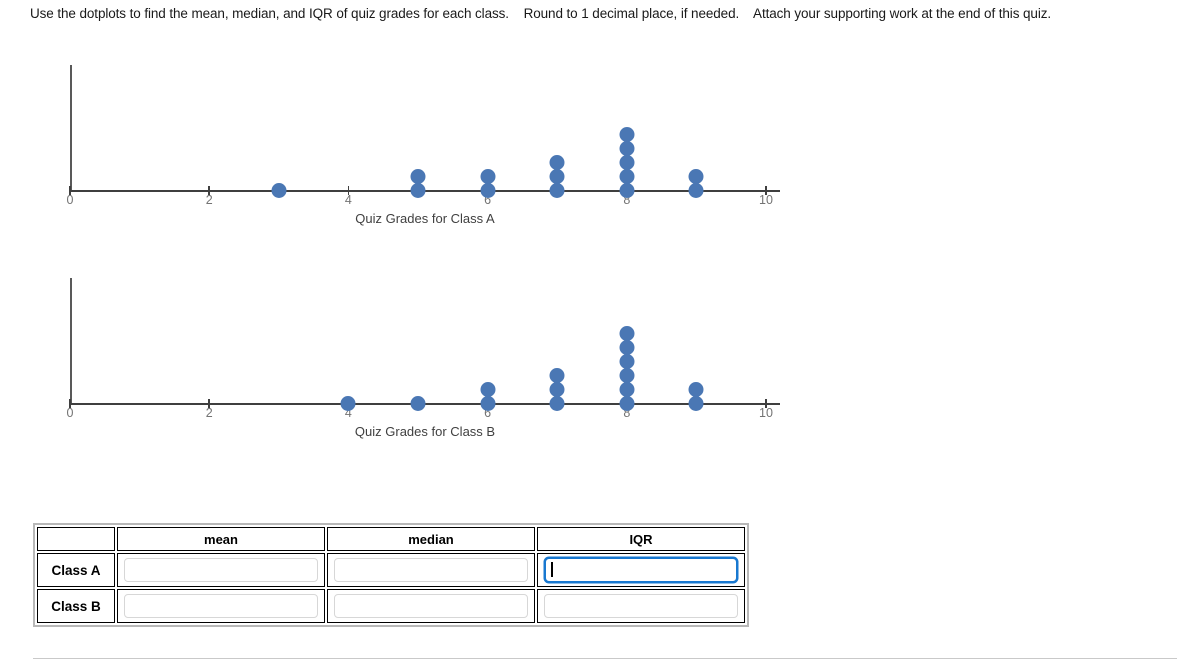 This screenshot has height=671, width=1185. I want to click on table-row: Class A, so click(391, 570).